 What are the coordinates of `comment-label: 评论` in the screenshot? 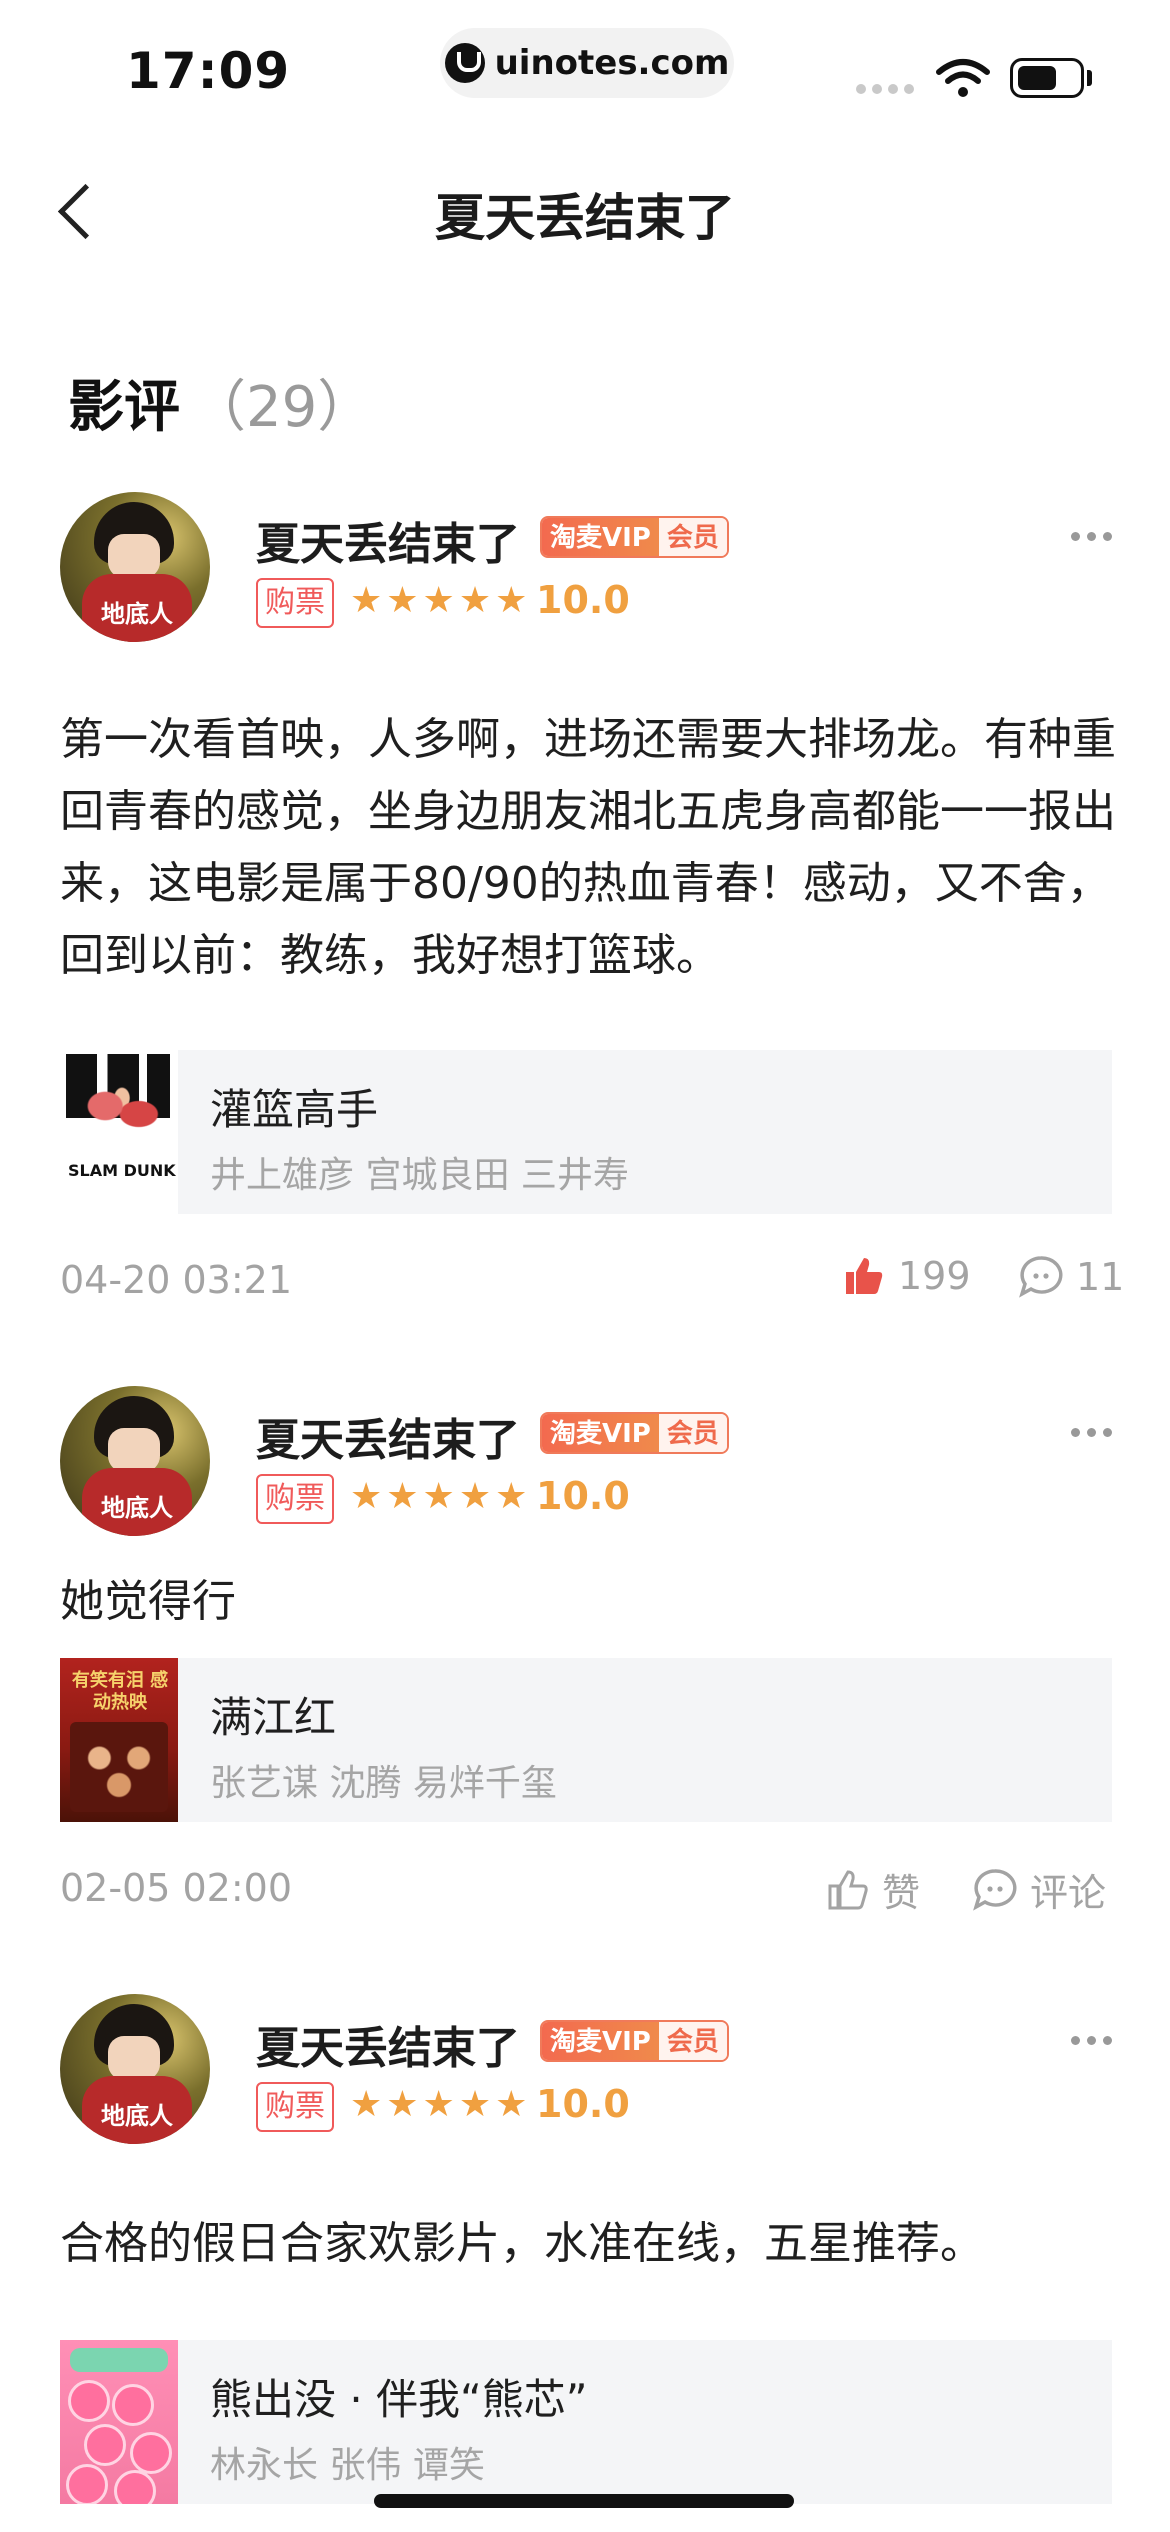 It's located at (1068, 1893).